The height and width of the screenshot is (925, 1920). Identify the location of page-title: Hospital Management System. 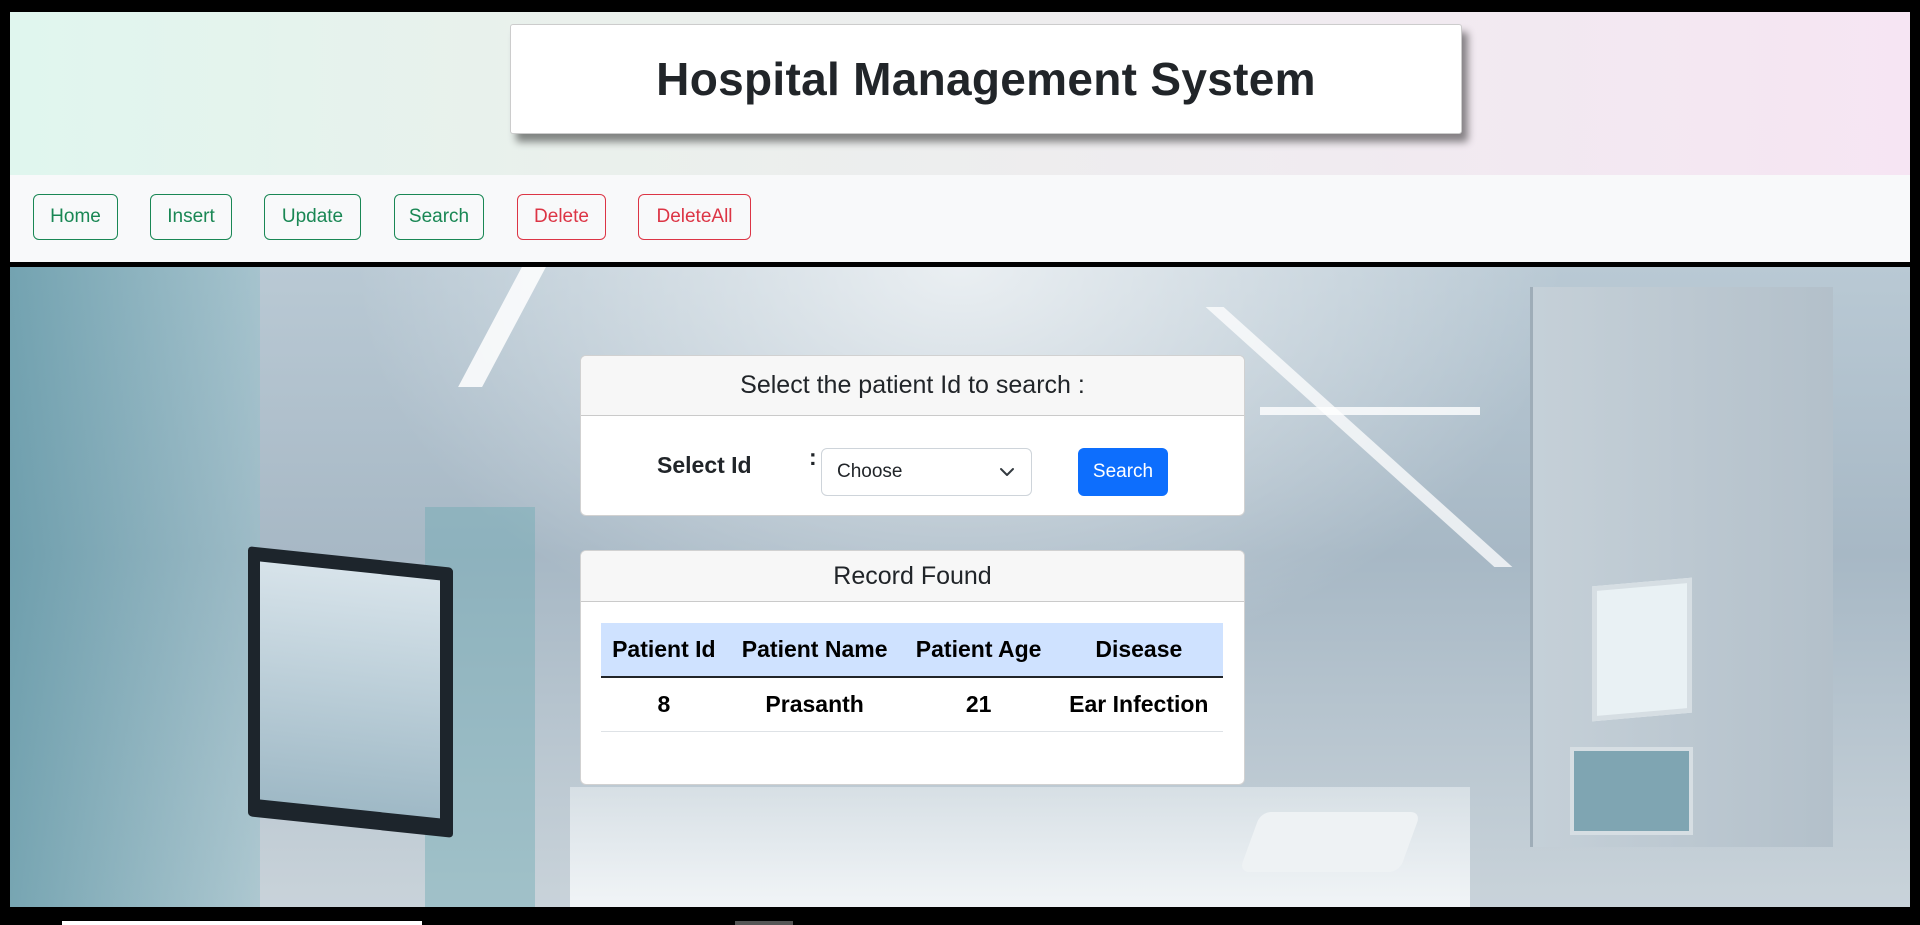
(986, 79).